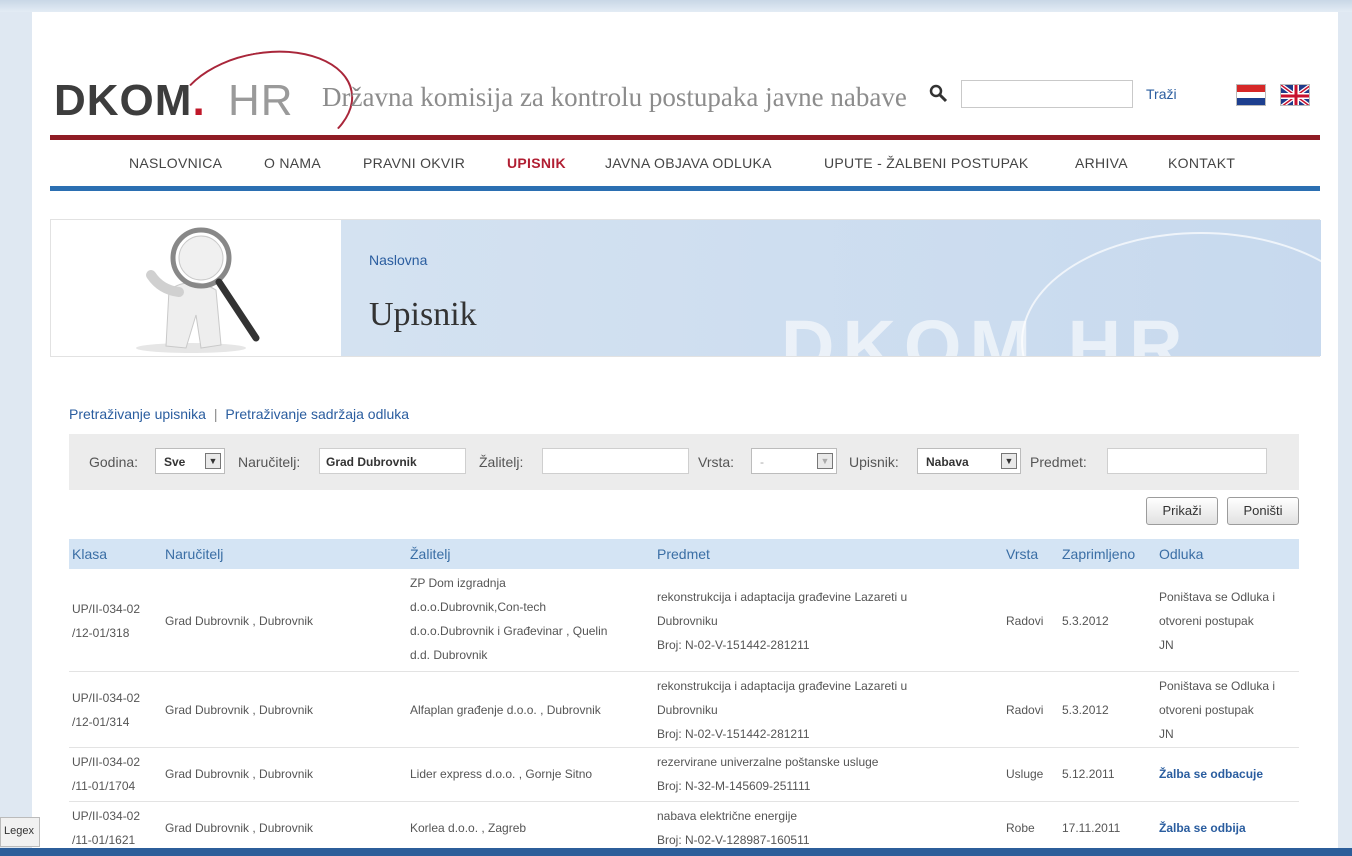 The height and width of the screenshot is (856, 1352). What do you see at coordinates (1025, 774) in the screenshot?
I see `cell-vrsta: Usluge` at bounding box center [1025, 774].